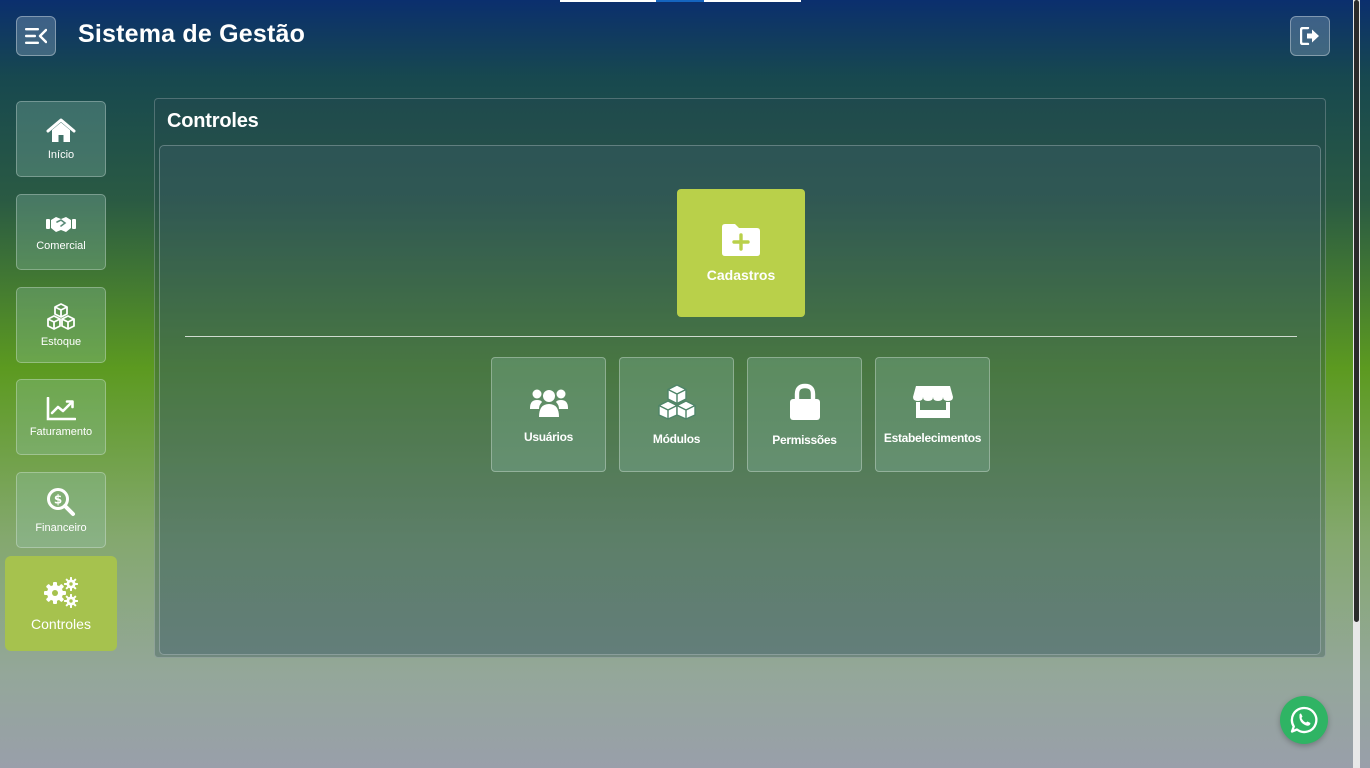 This screenshot has height=768, width=1370. What do you see at coordinates (804, 401) in the screenshot?
I see `lock-icon` at bounding box center [804, 401].